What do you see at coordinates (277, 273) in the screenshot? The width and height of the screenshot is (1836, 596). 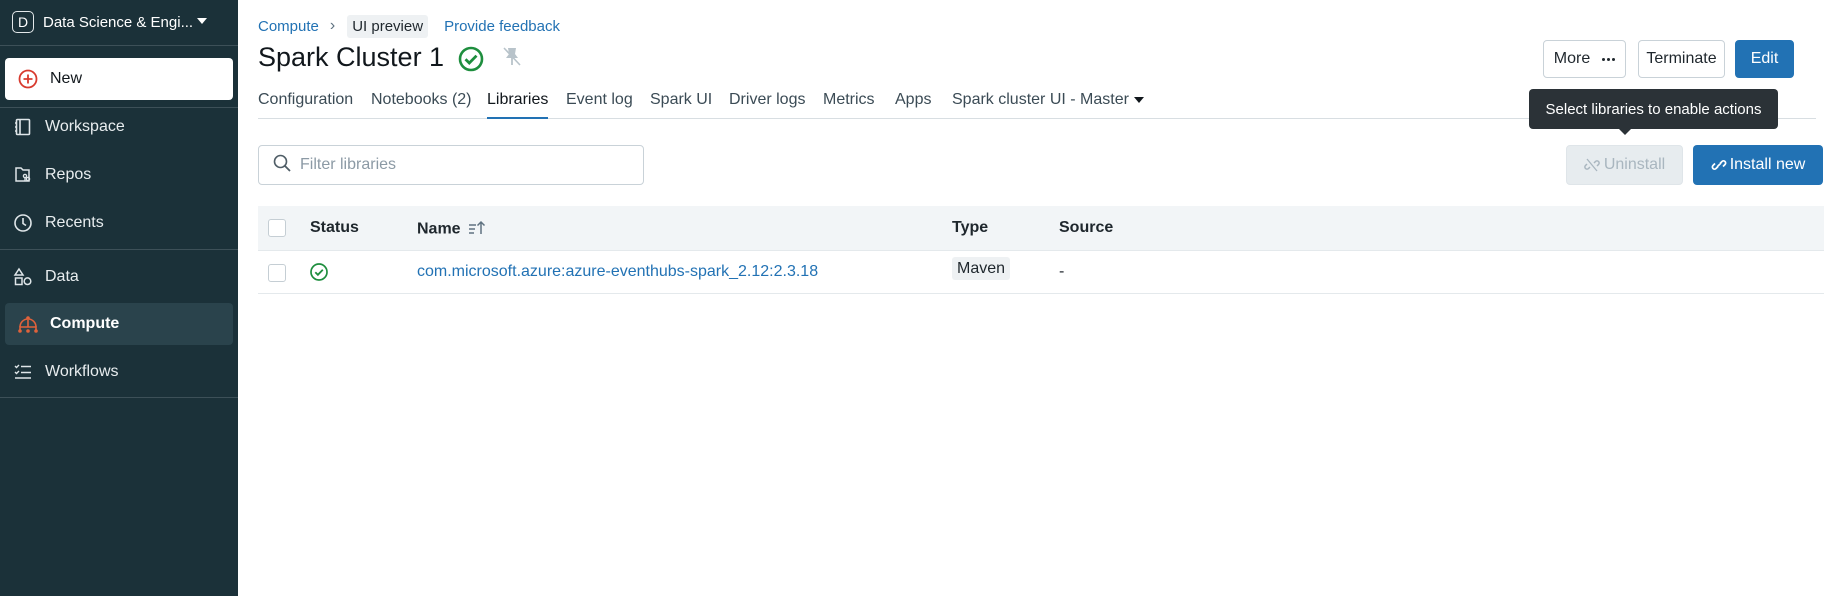 I see `row-checkbox` at bounding box center [277, 273].